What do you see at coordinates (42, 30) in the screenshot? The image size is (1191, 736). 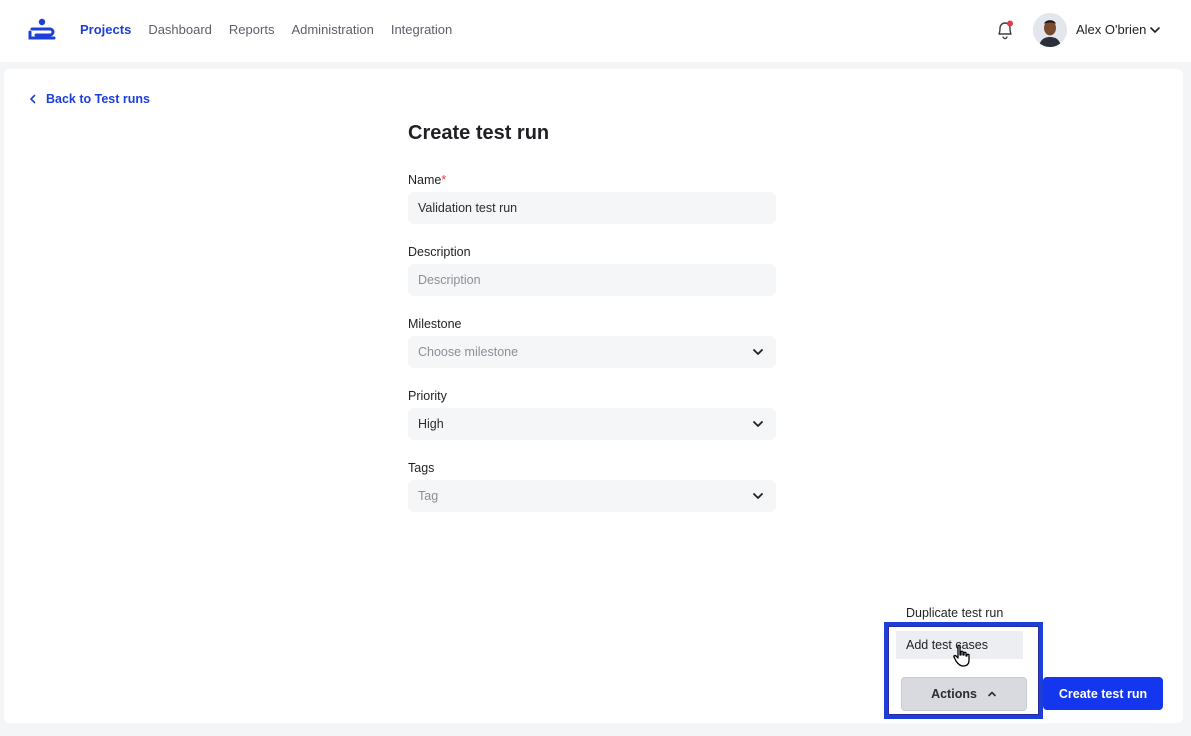 I see `app-logo-icon` at bounding box center [42, 30].